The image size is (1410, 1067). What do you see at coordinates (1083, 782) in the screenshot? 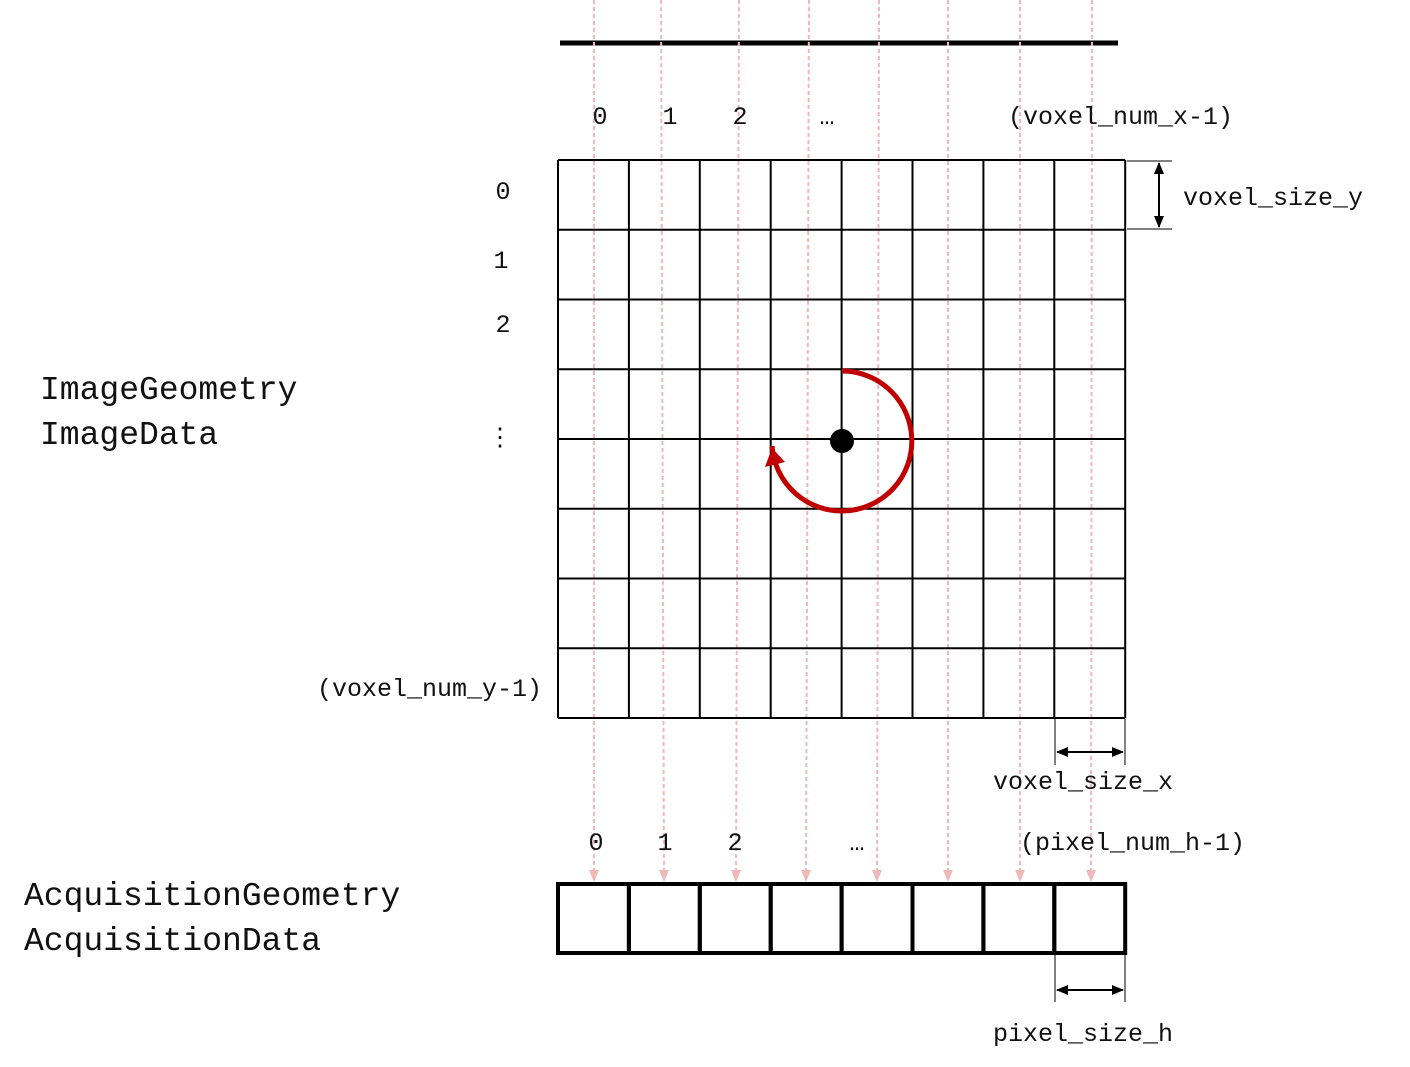
I see `voxel-size-x-label: voxel_size_x` at bounding box center [1083, 782].